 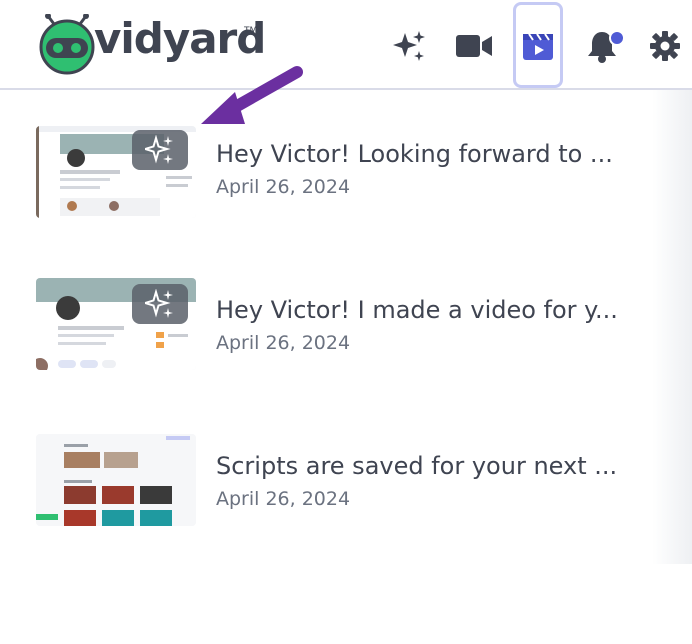 What do you see at coordinates (346, 45) in the screenshot?
I see `header-toolbar: vidyard TM` at bounding box center [346, 45].